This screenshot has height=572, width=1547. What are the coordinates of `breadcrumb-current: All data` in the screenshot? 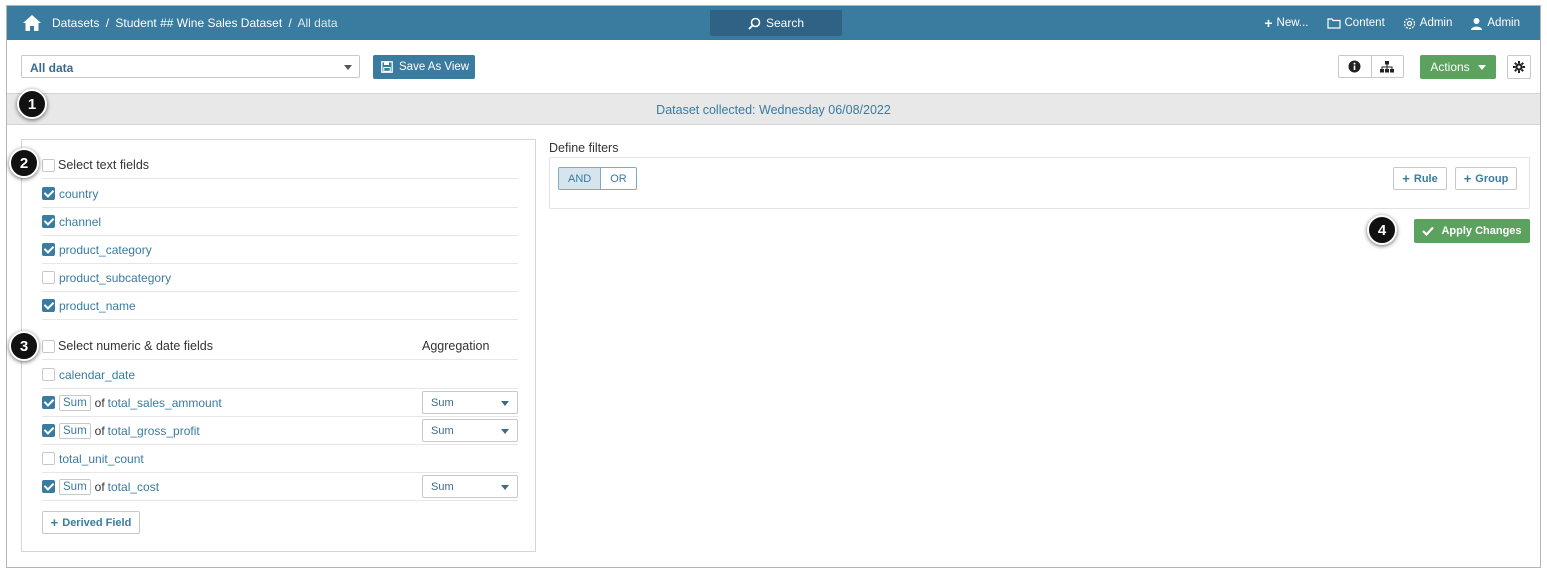 It's located at (317, 23).